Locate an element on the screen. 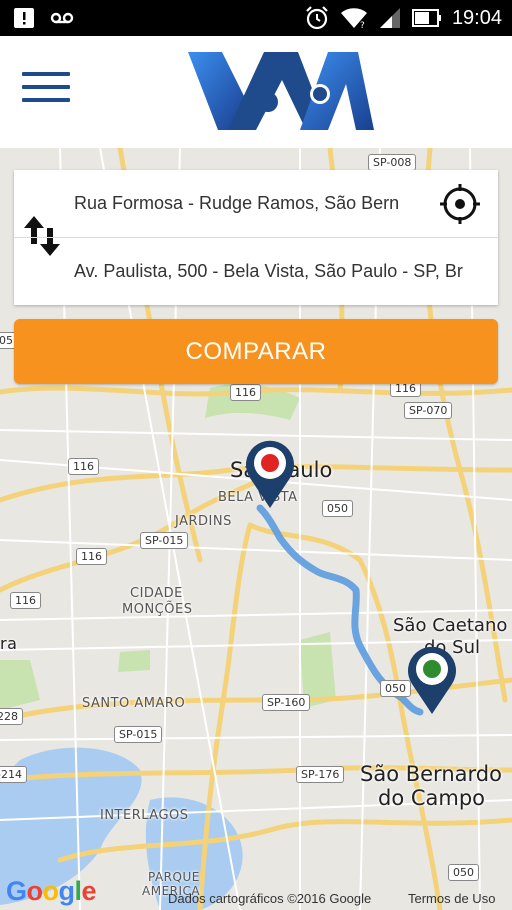 This screenshot has height=910, width=512. status-time: 19:04 is located at coordinates (476, 17).